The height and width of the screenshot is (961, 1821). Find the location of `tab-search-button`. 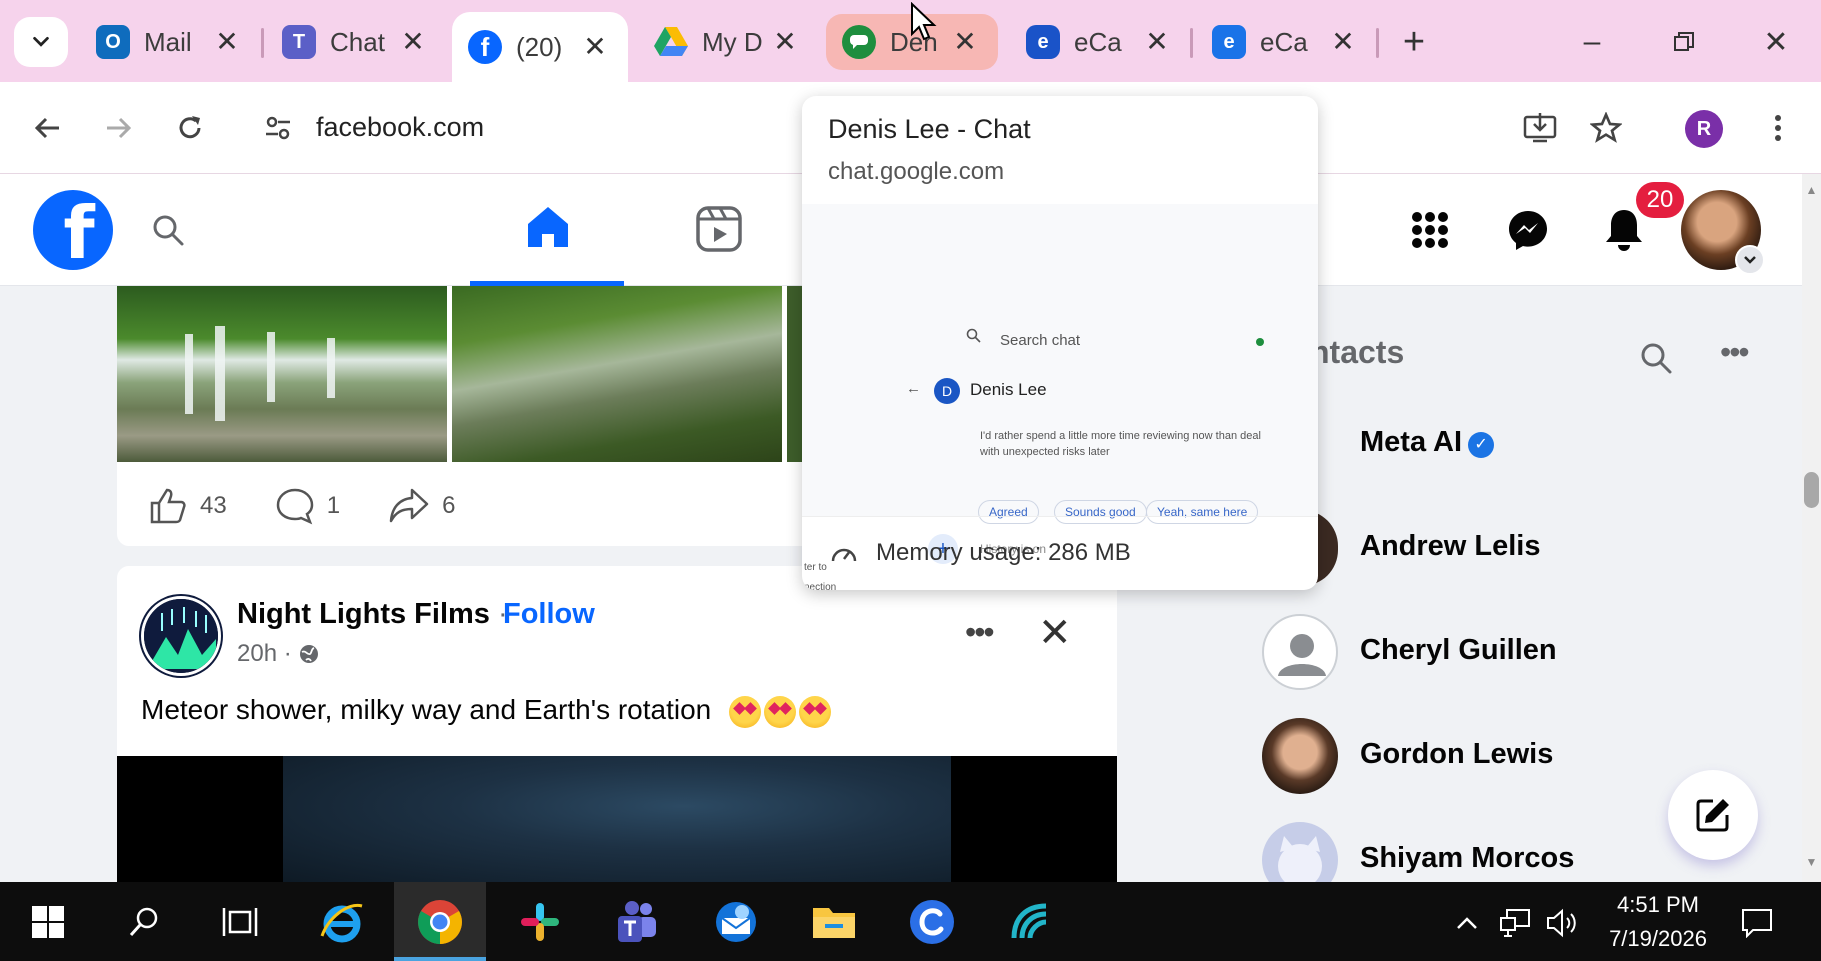

tab-search-button is located at coordinates (41, 42).